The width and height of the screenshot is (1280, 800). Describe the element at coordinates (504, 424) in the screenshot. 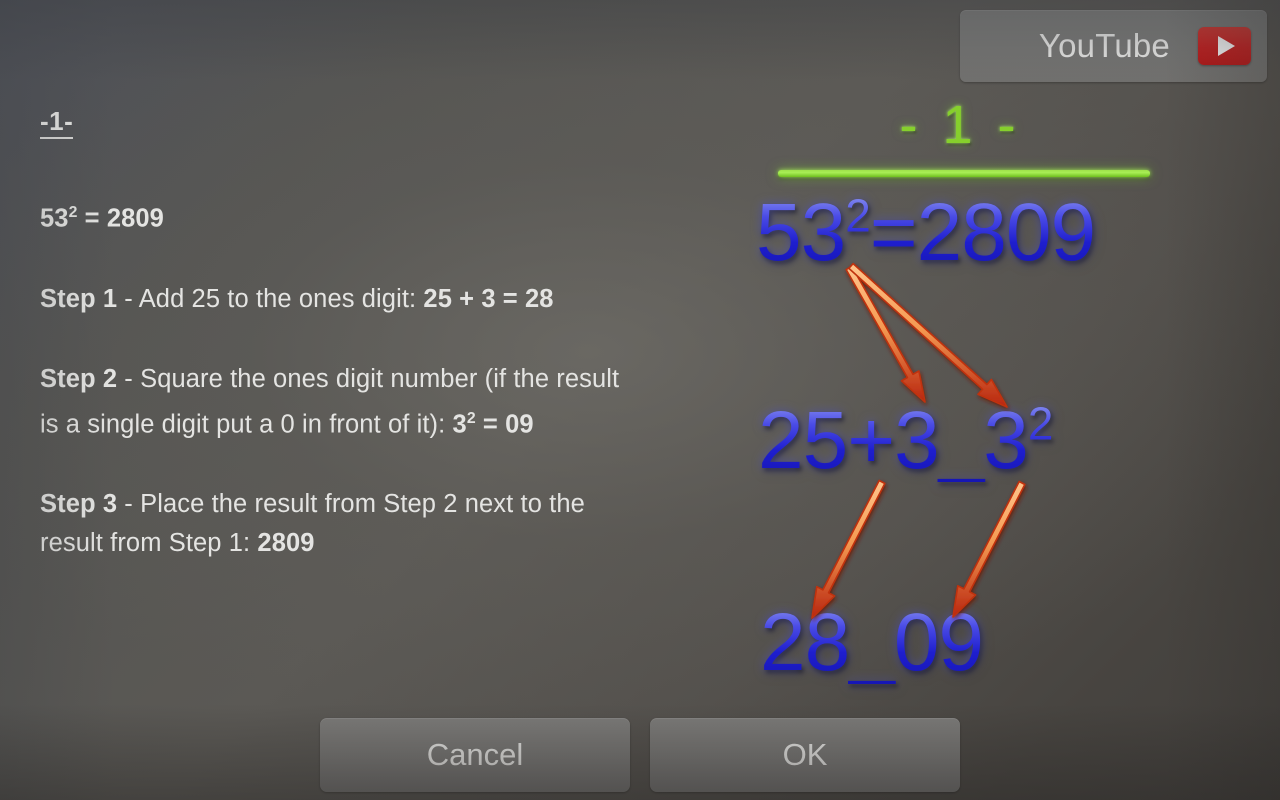

I see `step-2-result-tail: = 09` at that location.